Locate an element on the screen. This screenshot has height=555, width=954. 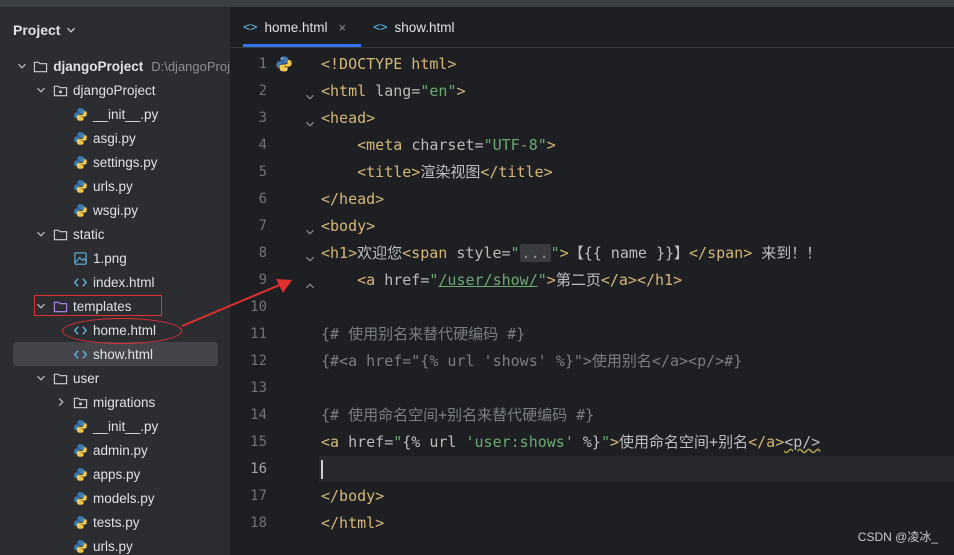
code-token: </html> is located at coordinates (353, 523).